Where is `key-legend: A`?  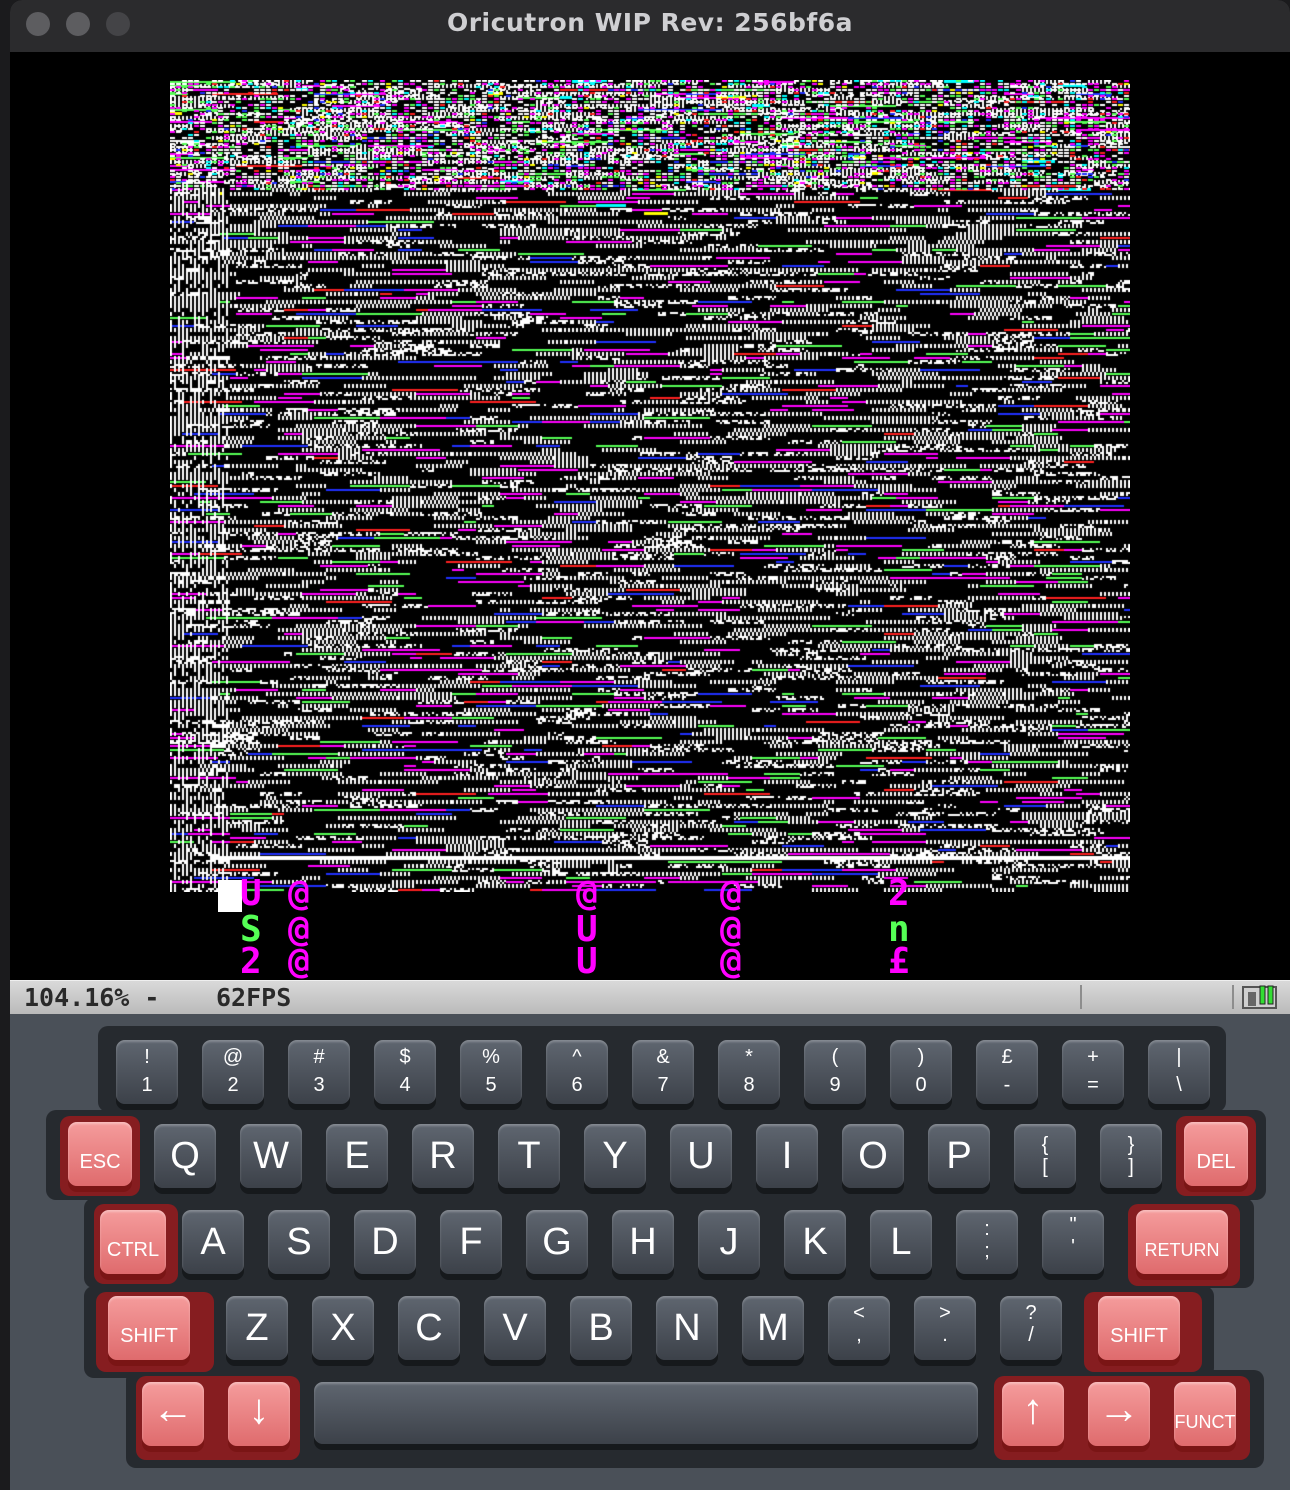 key-legend: A is located at coordinates (213, 1242).